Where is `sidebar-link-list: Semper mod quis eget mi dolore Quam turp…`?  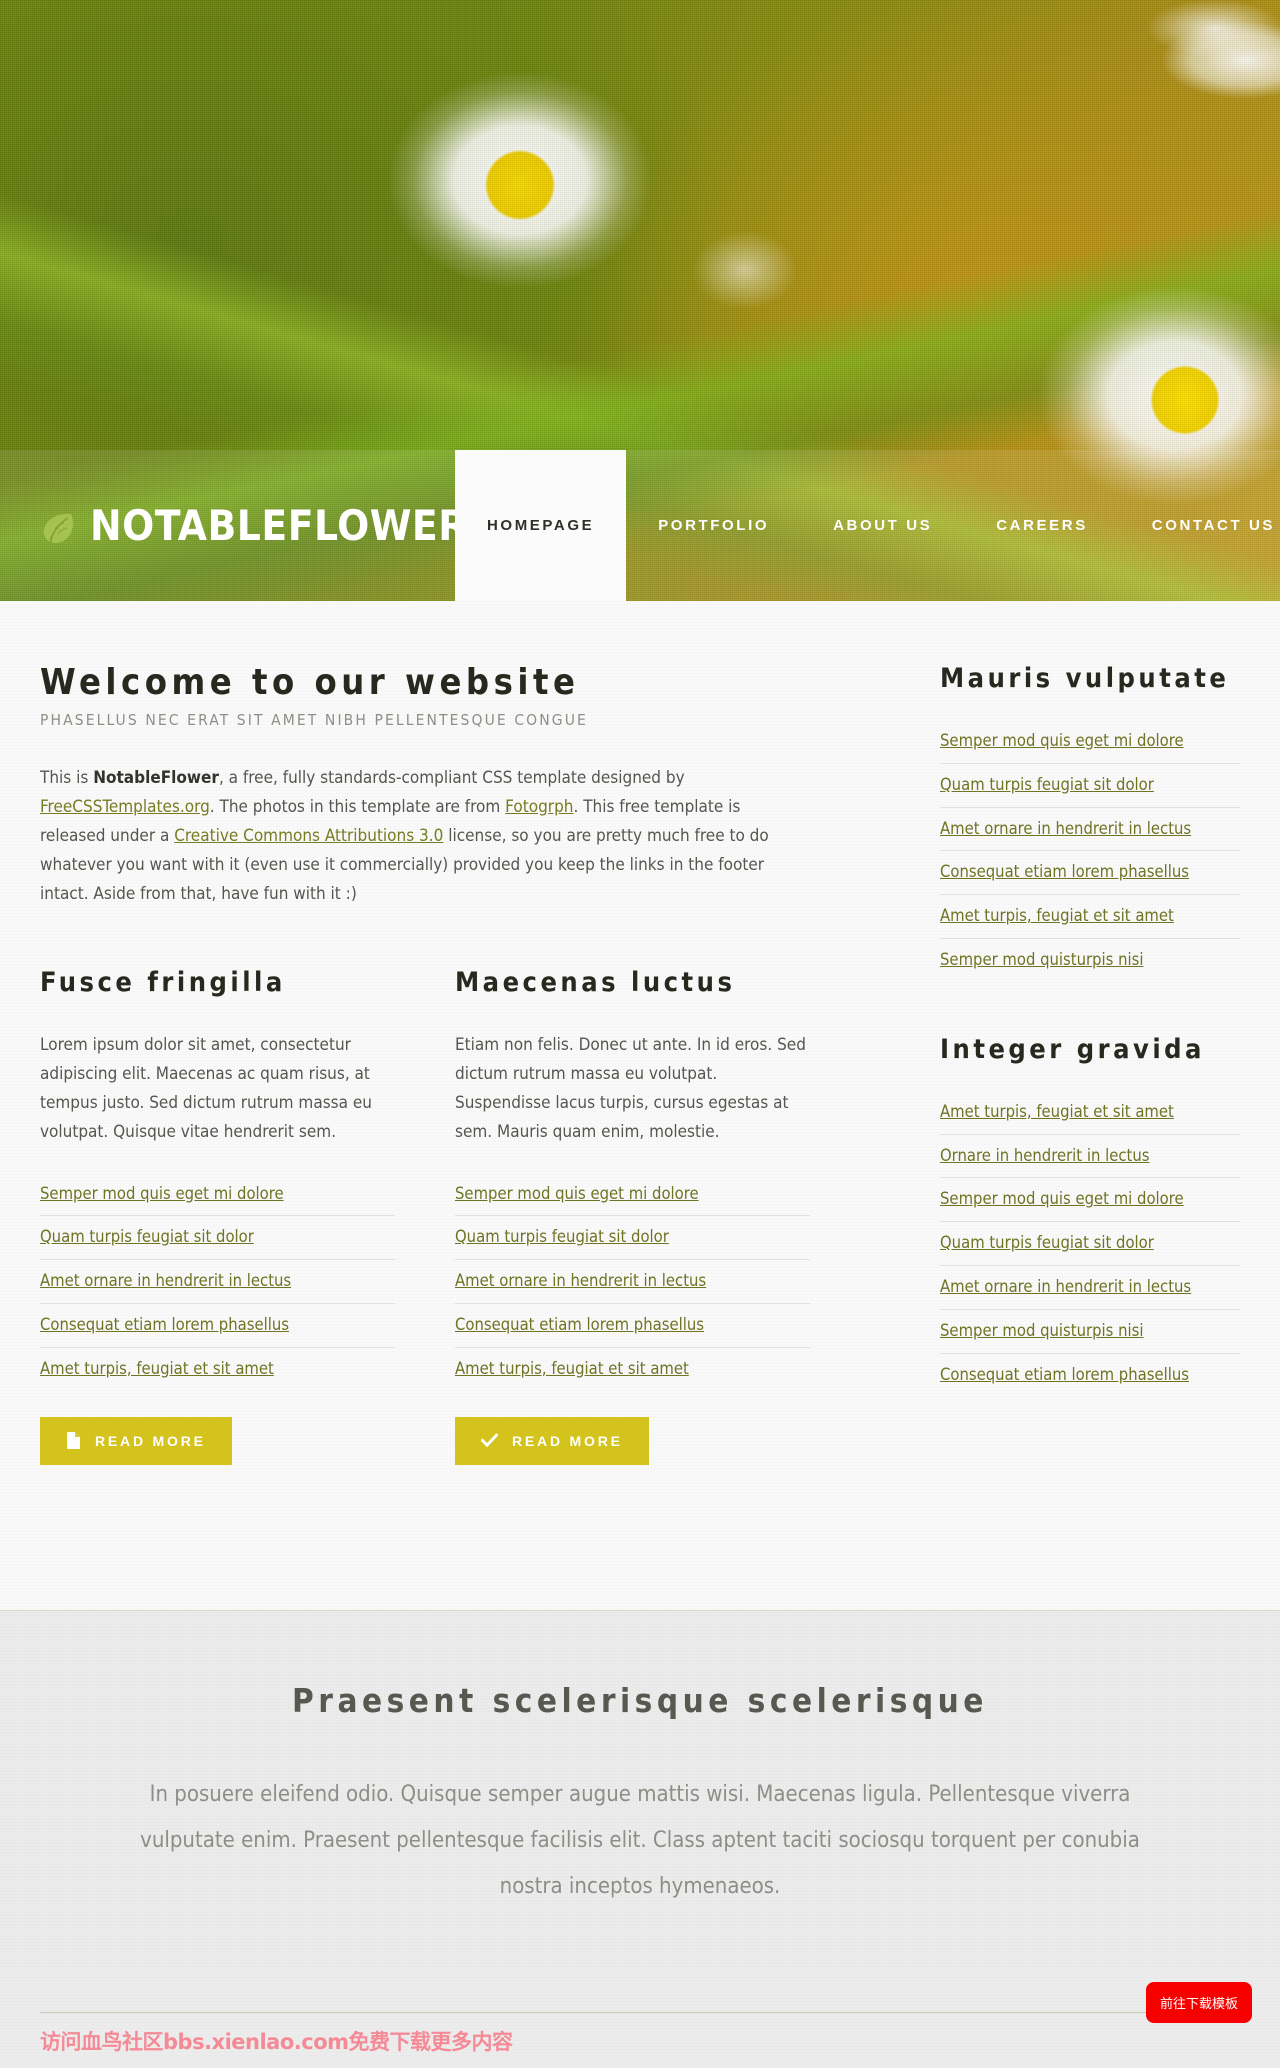
sidebar-link-list: Semper mod quis eget mi dolore Quam turp… is located at coordinates (1090, 851).